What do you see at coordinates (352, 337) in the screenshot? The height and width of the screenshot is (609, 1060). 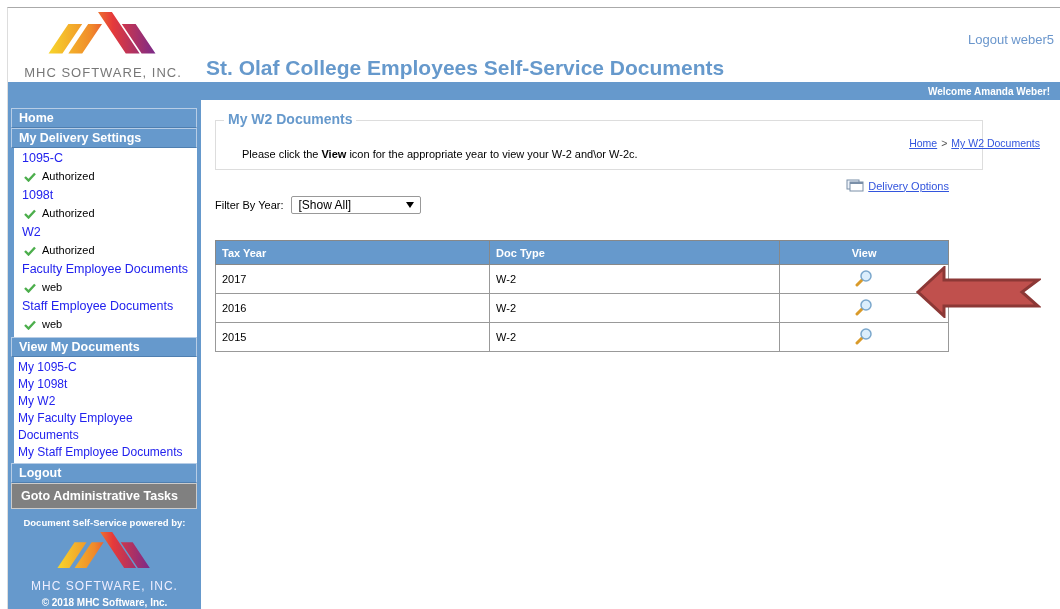 I see `table-cell: 2015` at bounding box center [352, 337].